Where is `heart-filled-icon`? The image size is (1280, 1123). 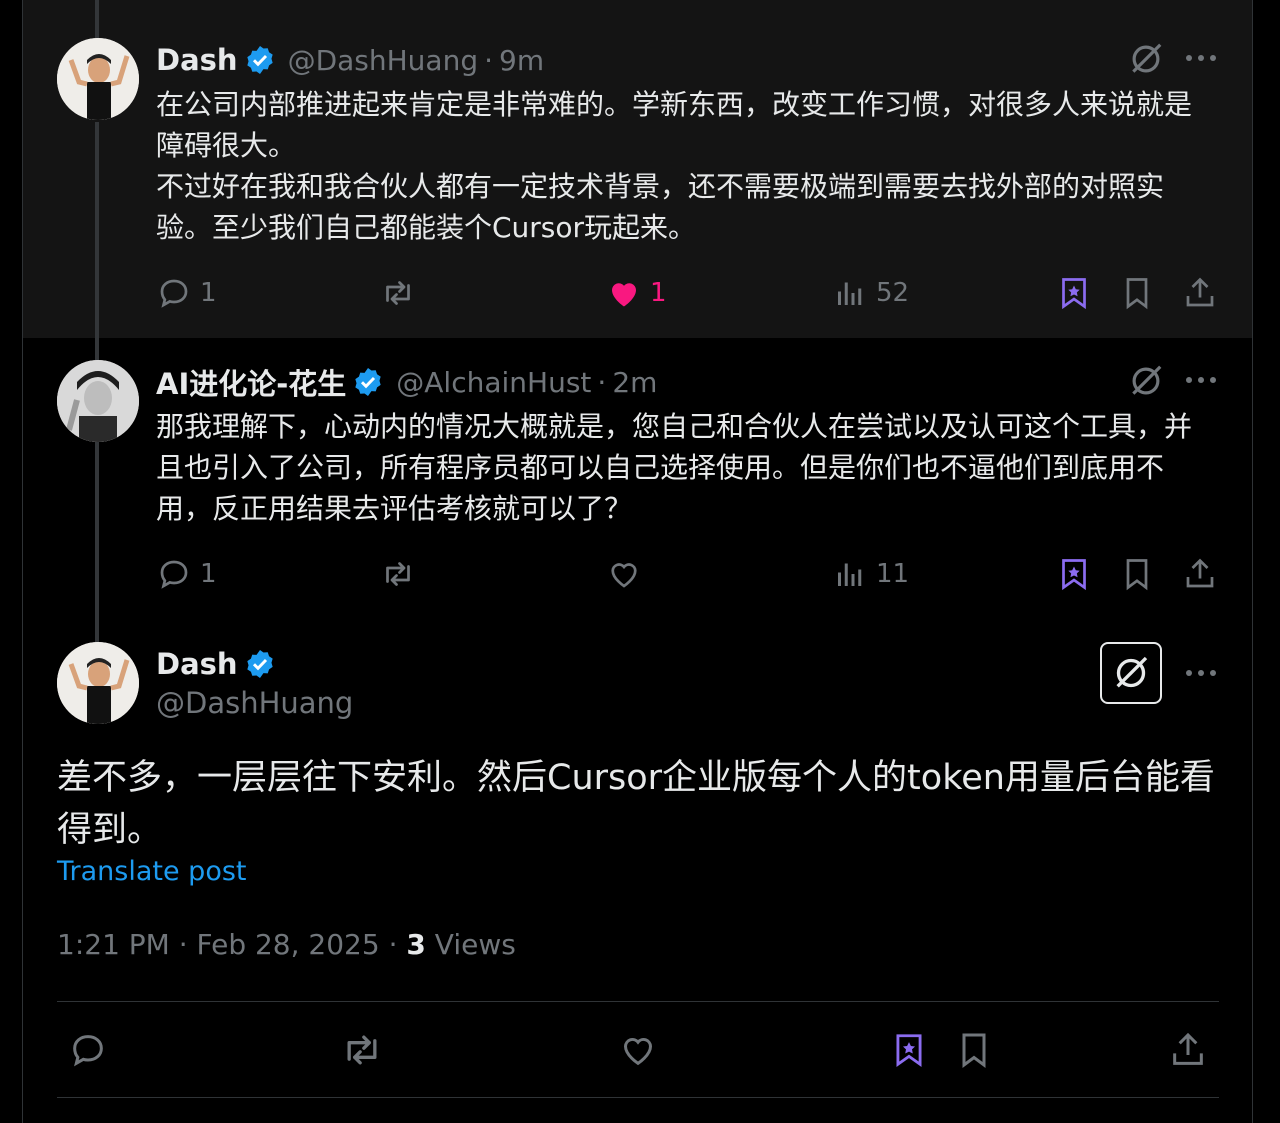 heart-filled-icon is located at coordinates (624, 295).